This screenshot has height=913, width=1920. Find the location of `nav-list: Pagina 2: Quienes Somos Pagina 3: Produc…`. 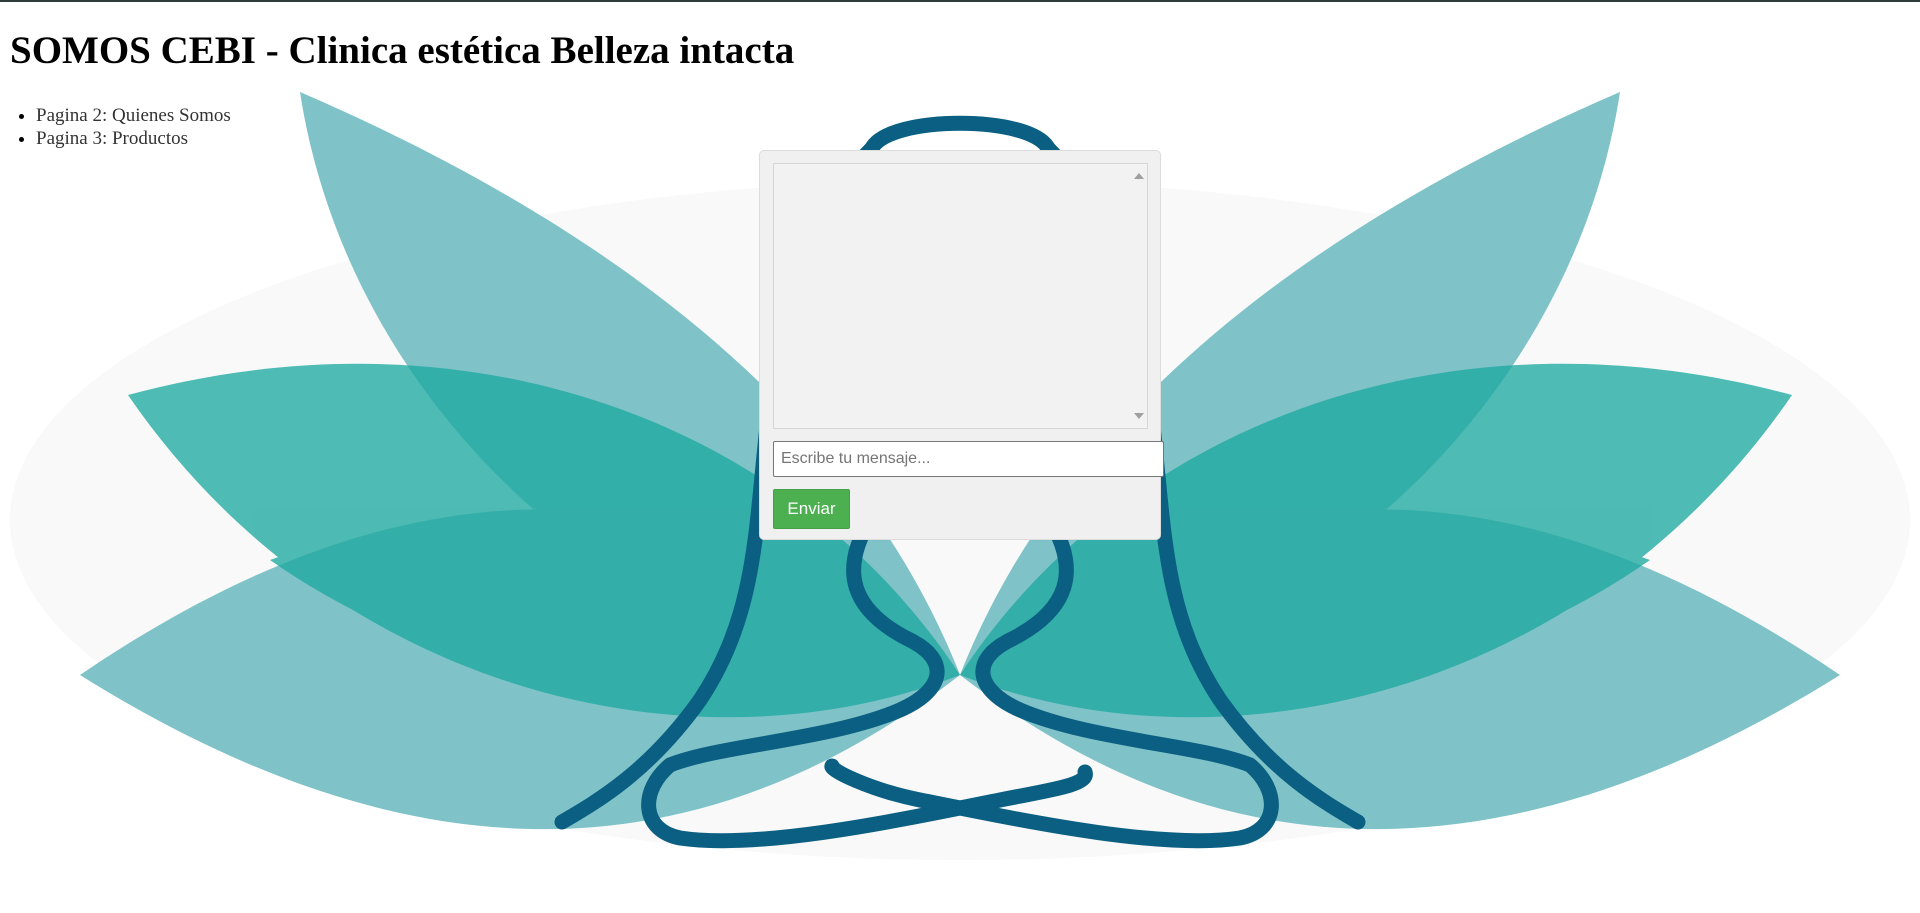

nav-list: Pagina 2: Quienes Somos Pagina 3: Produc… is located at coordinates (120, 127).